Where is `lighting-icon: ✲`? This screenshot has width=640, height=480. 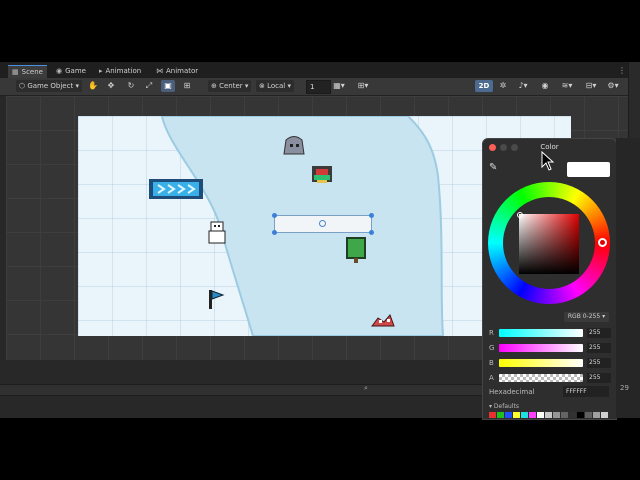
lighting-icon: ✲ is located at coordinates (503, 86).